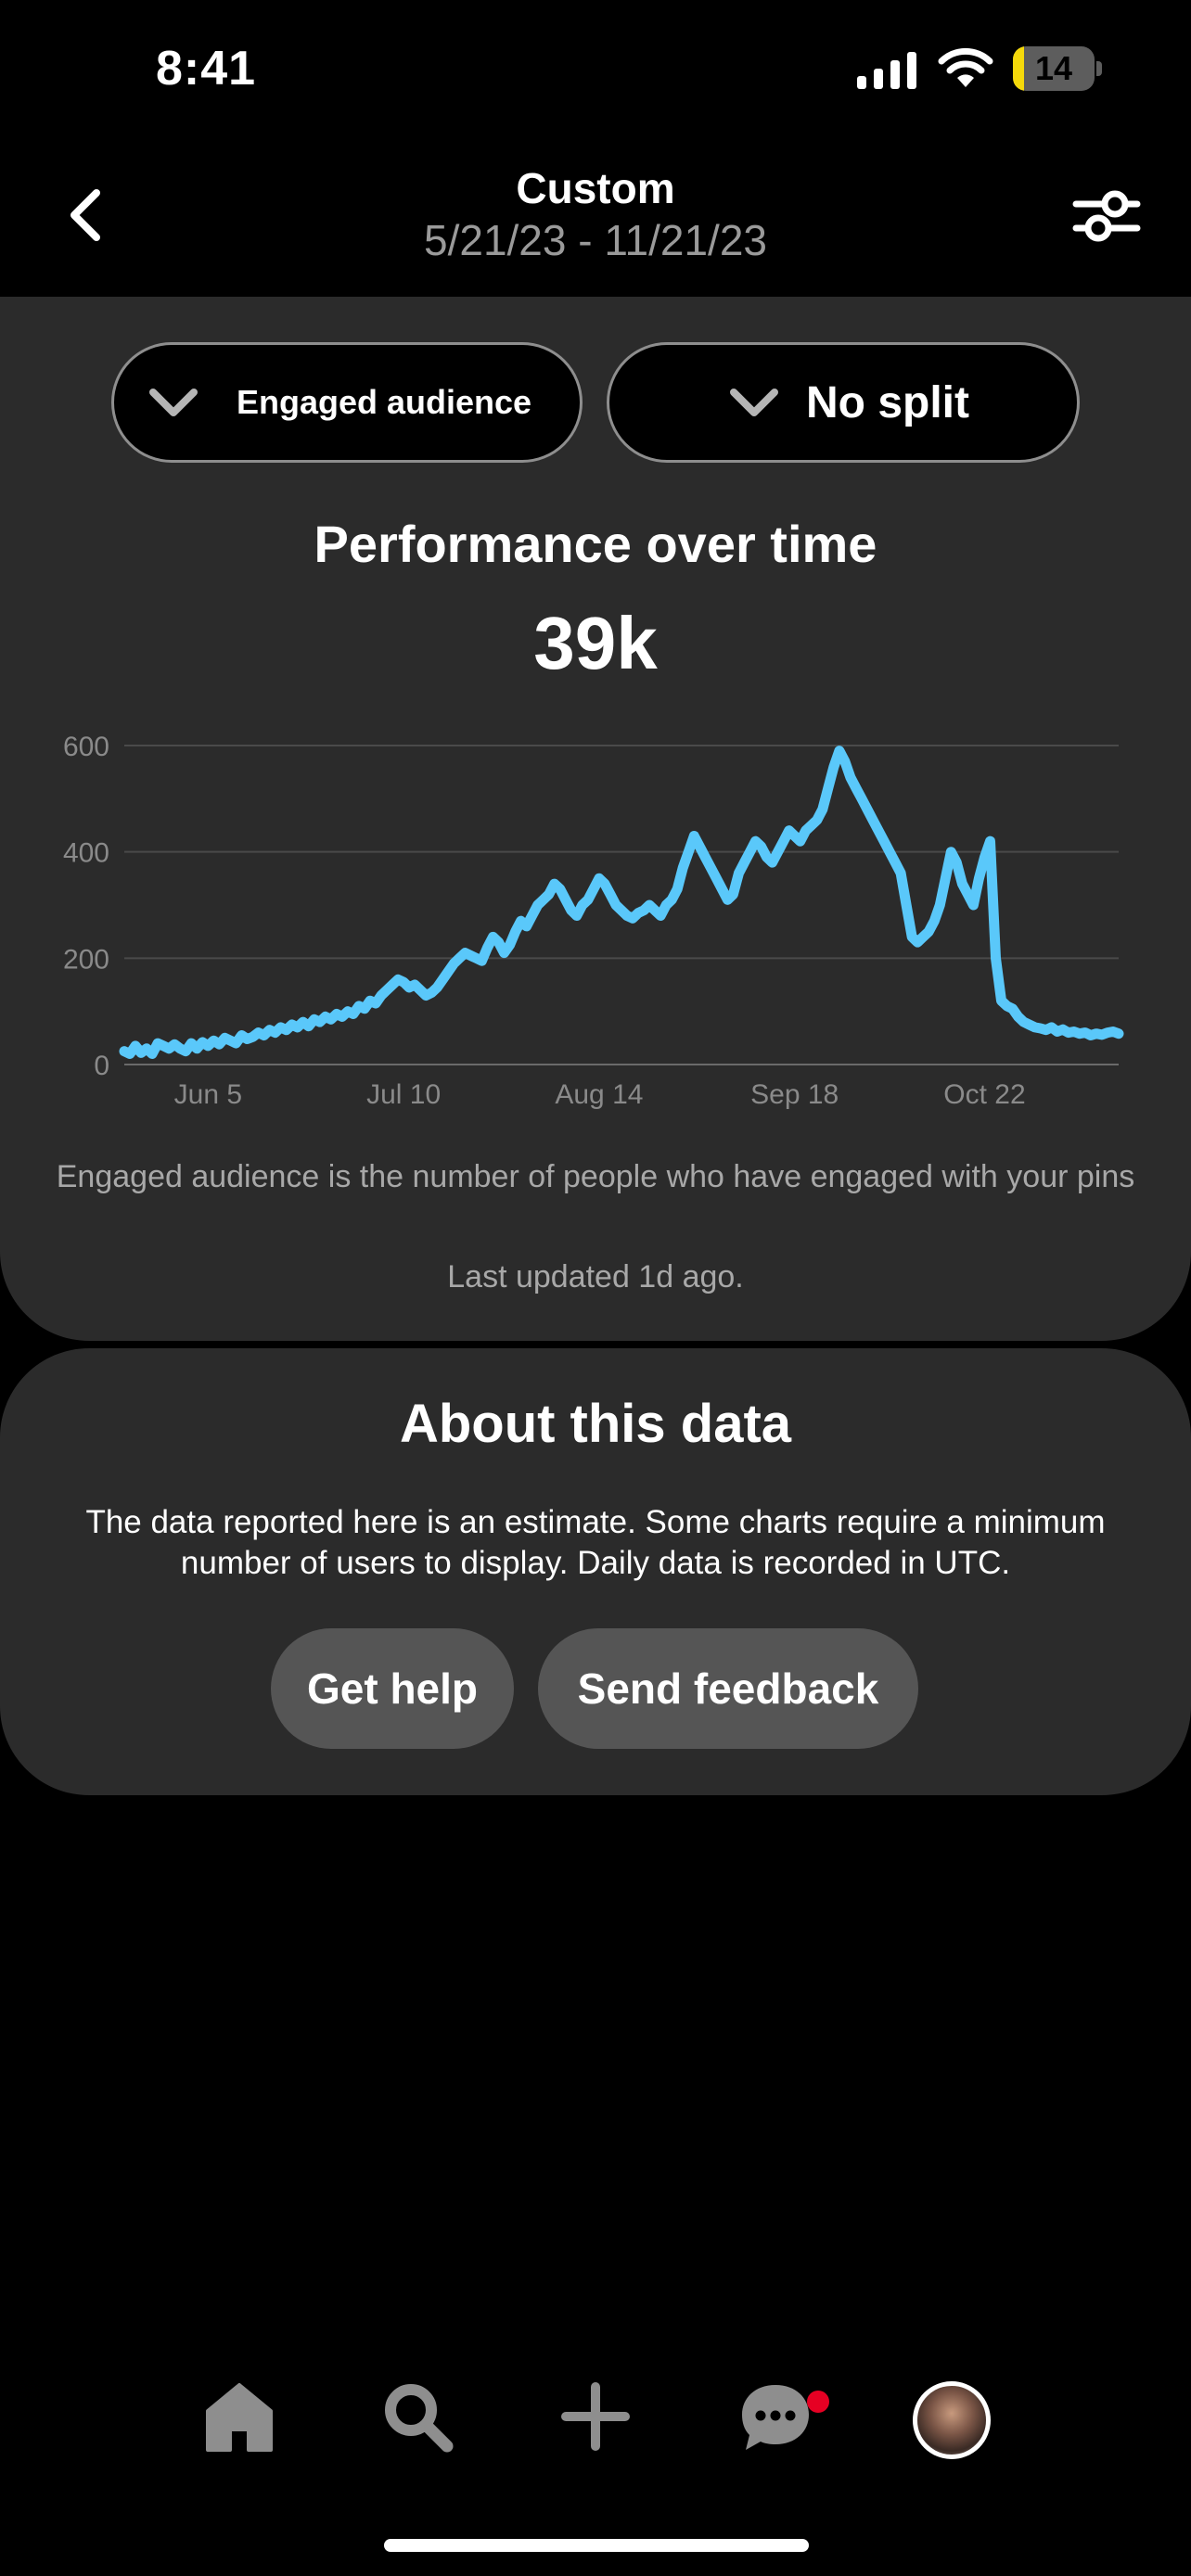 The image size is (1191, 2576). What do you see at coordinates (86, 747) in the screenshot?
I see `y-tick-label: 600` at bounding box center [86, 747].